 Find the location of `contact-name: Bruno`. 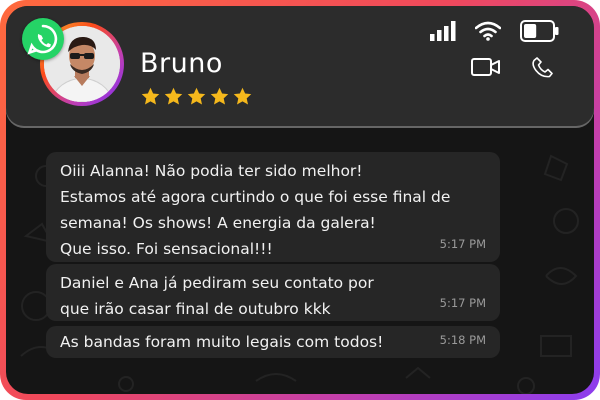

contact-name: Bruno is located at coordinates (181, 63).